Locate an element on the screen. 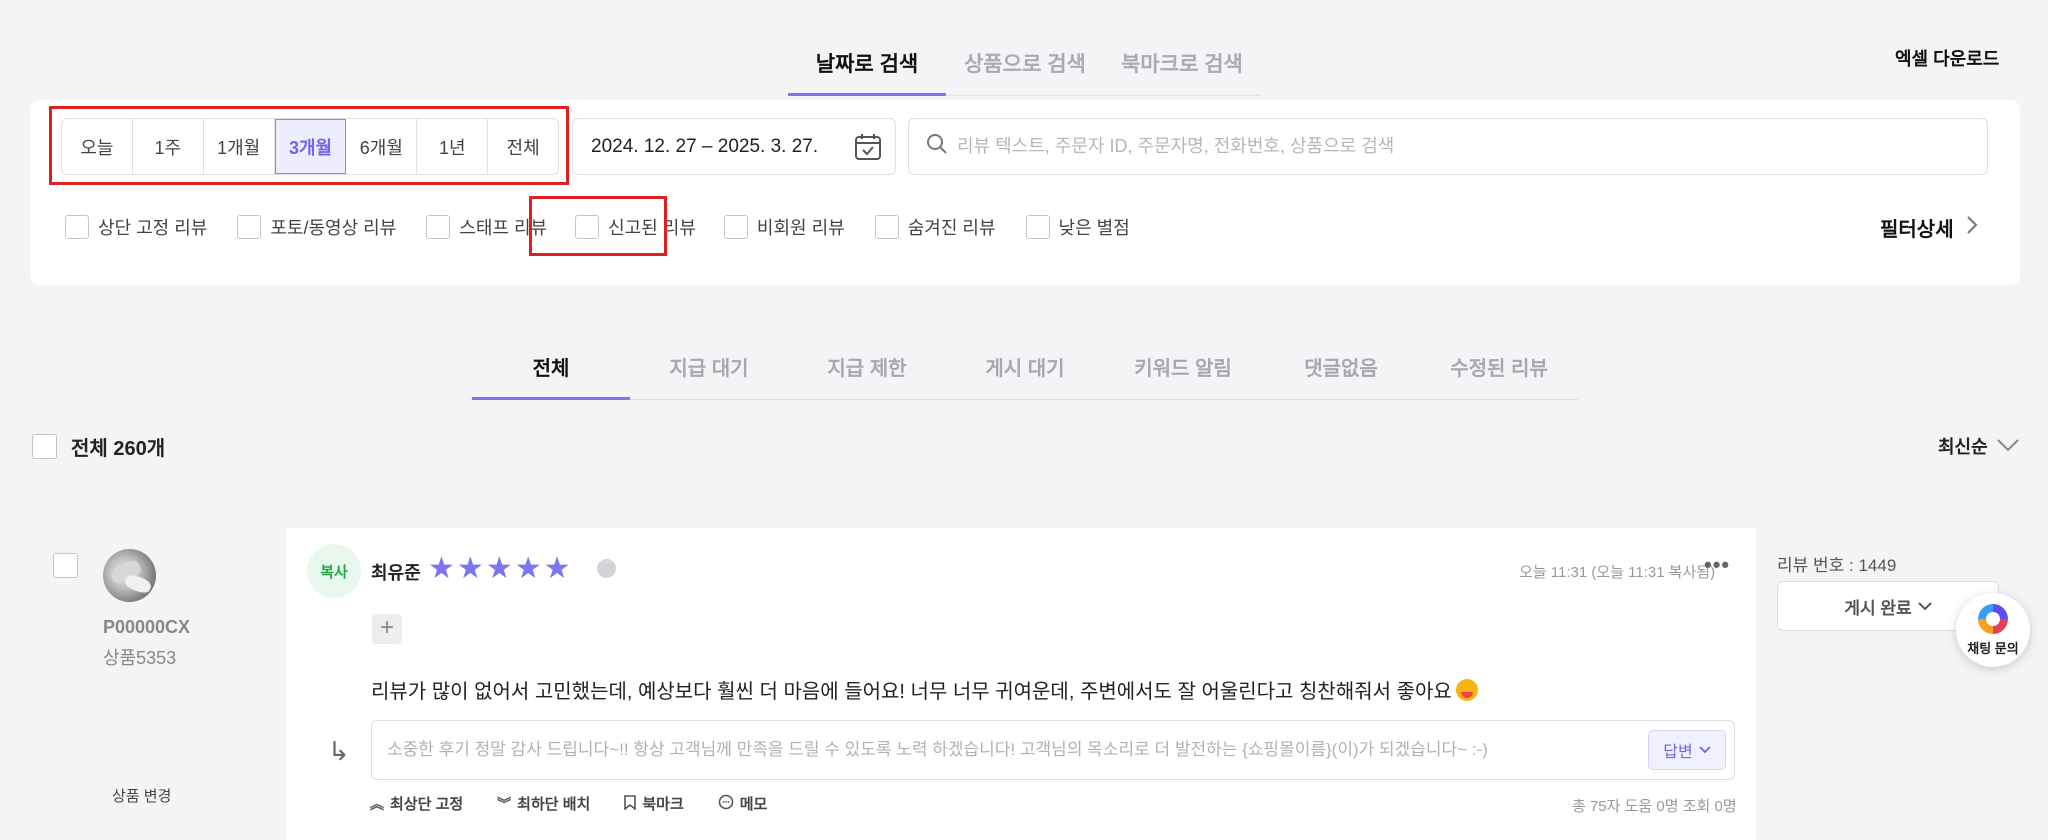 This screenshot has height=840, width=2048. search-mode-tabs: 날짜로 검색 상품으로 검색 북마크로 검색 is located at coordinates (1024, 68).